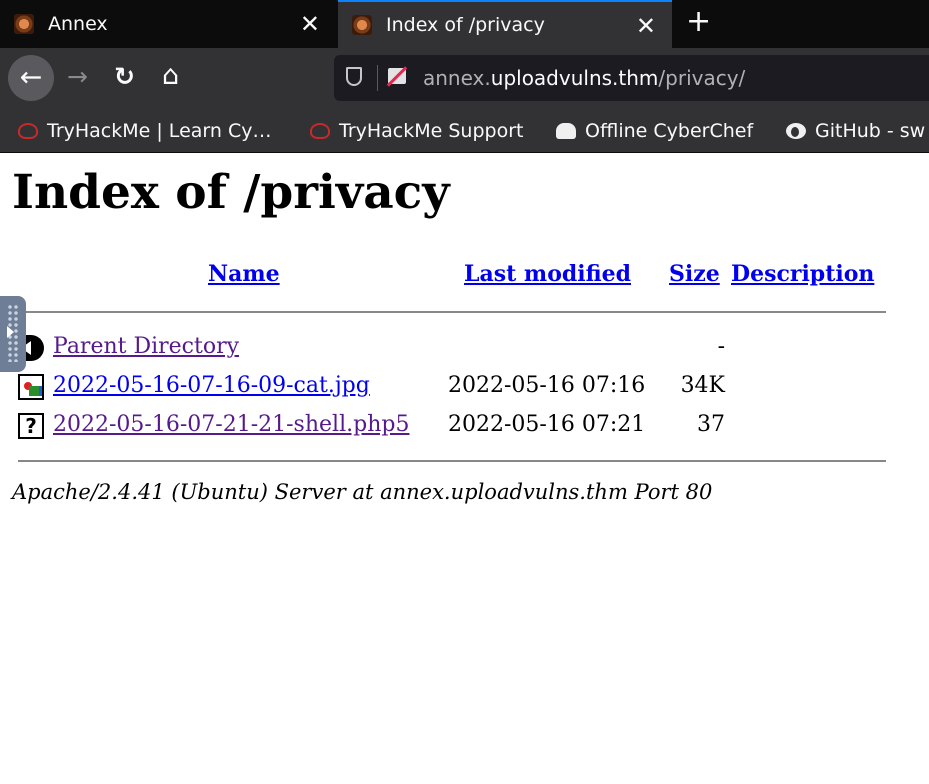  I want to click on tab-title: Index of /privacy, so click(465, 25).